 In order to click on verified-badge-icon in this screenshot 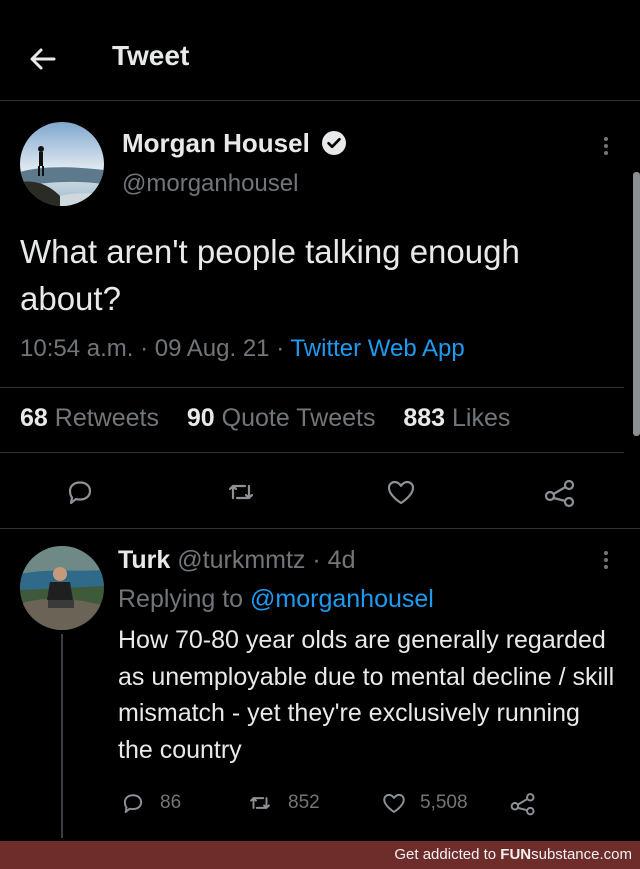, I will do `click(334, 143)`.